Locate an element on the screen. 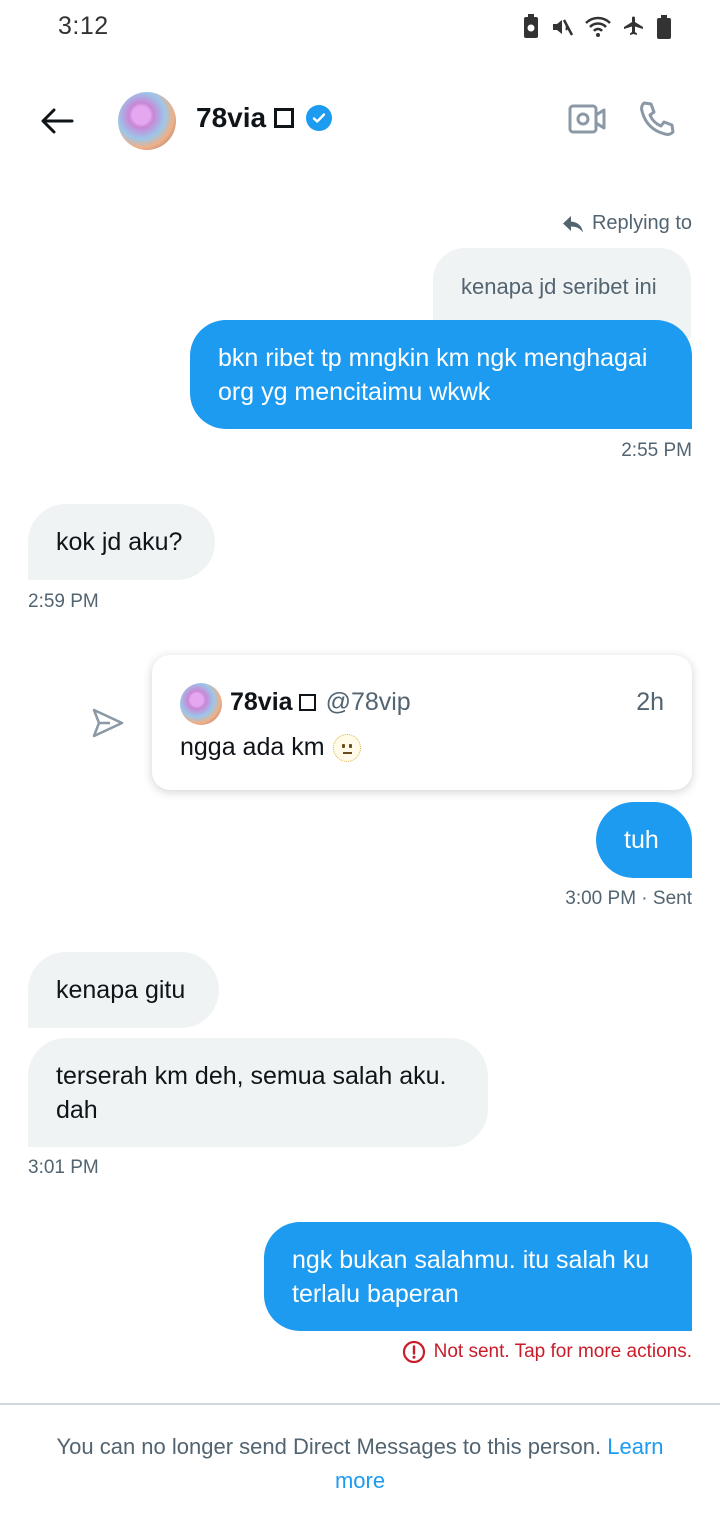 This screenshot has height=1520, width=720. tweet-author: 78via @78vip is located at coordinates (320, 702).